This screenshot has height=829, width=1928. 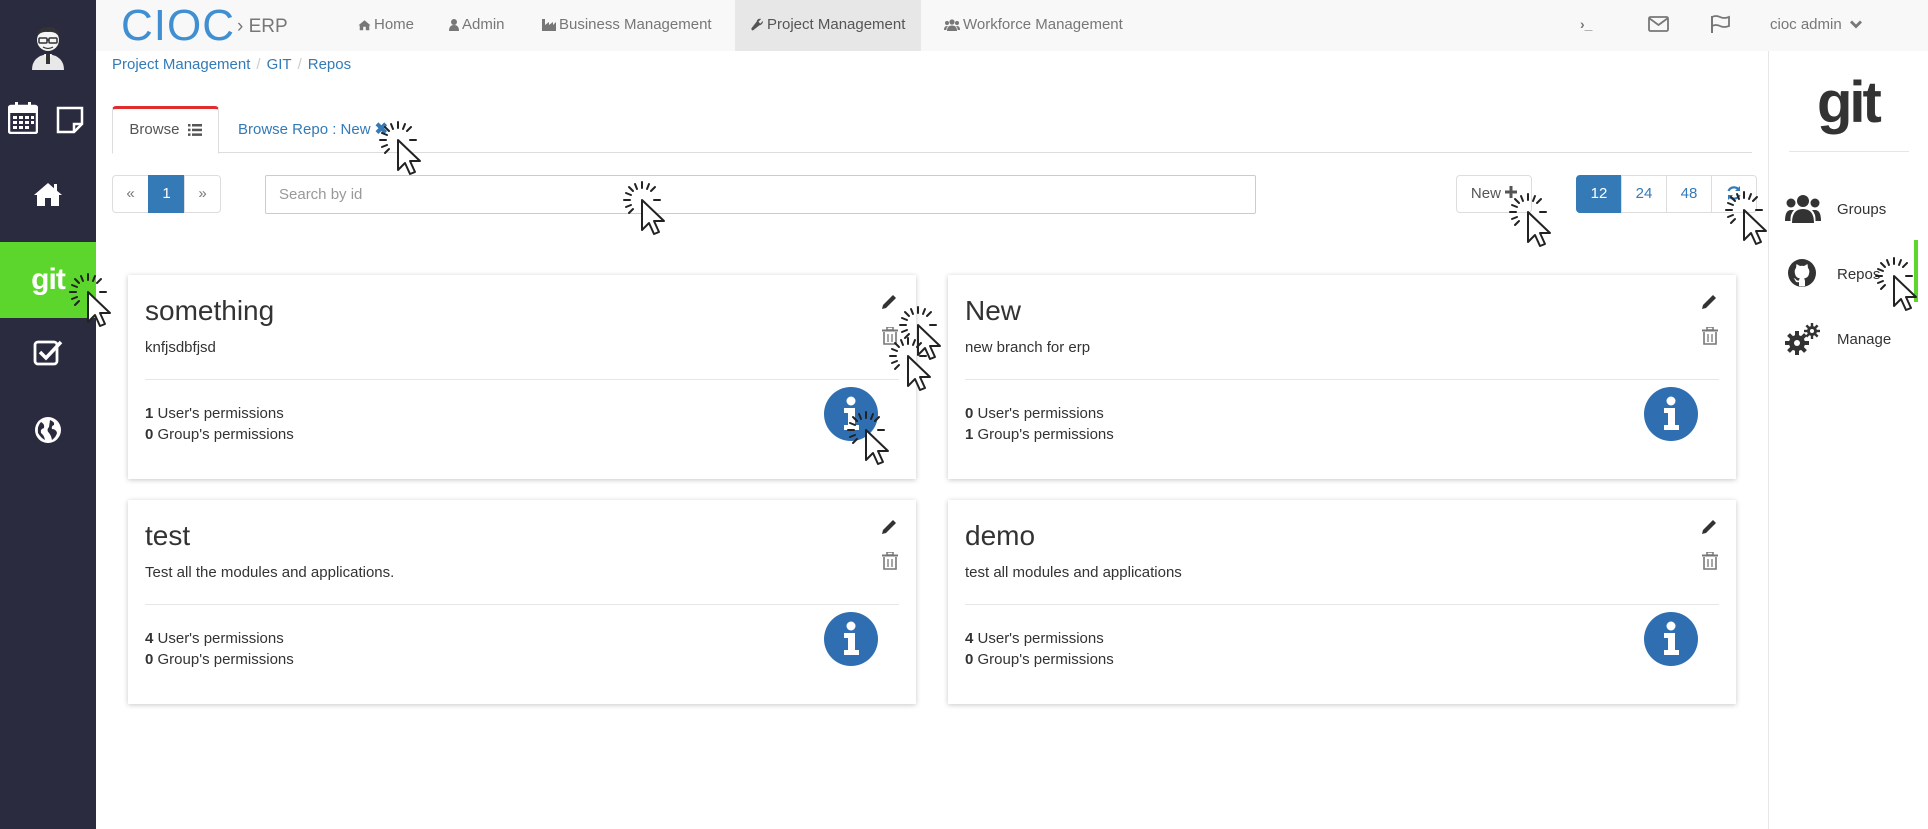 I want to click on flag-icon, so click(x=1720, y=24).